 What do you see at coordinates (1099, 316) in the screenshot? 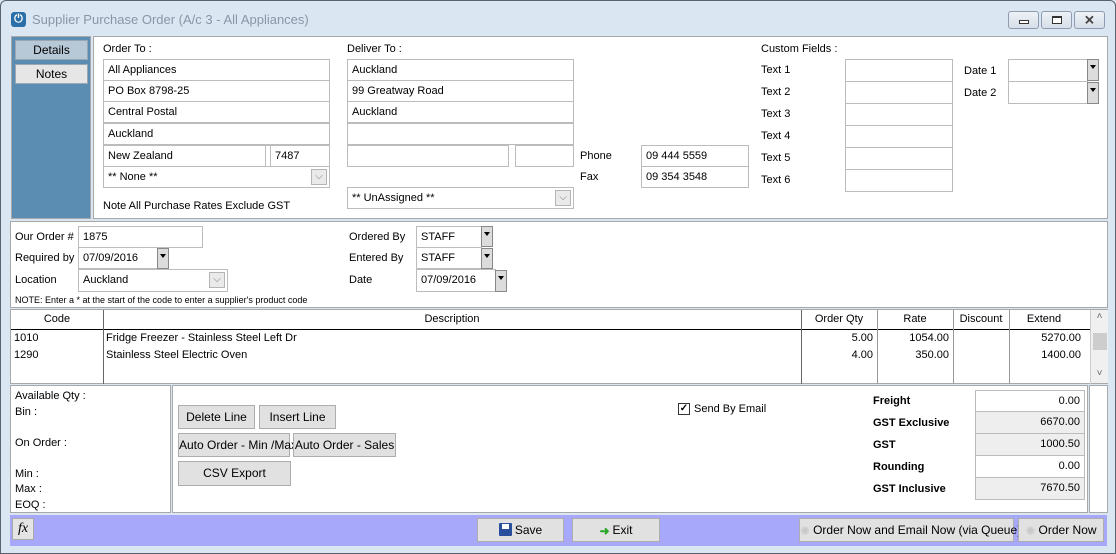
I see `scroll-up-icon: ˄` at bounding box center [1099, 316].